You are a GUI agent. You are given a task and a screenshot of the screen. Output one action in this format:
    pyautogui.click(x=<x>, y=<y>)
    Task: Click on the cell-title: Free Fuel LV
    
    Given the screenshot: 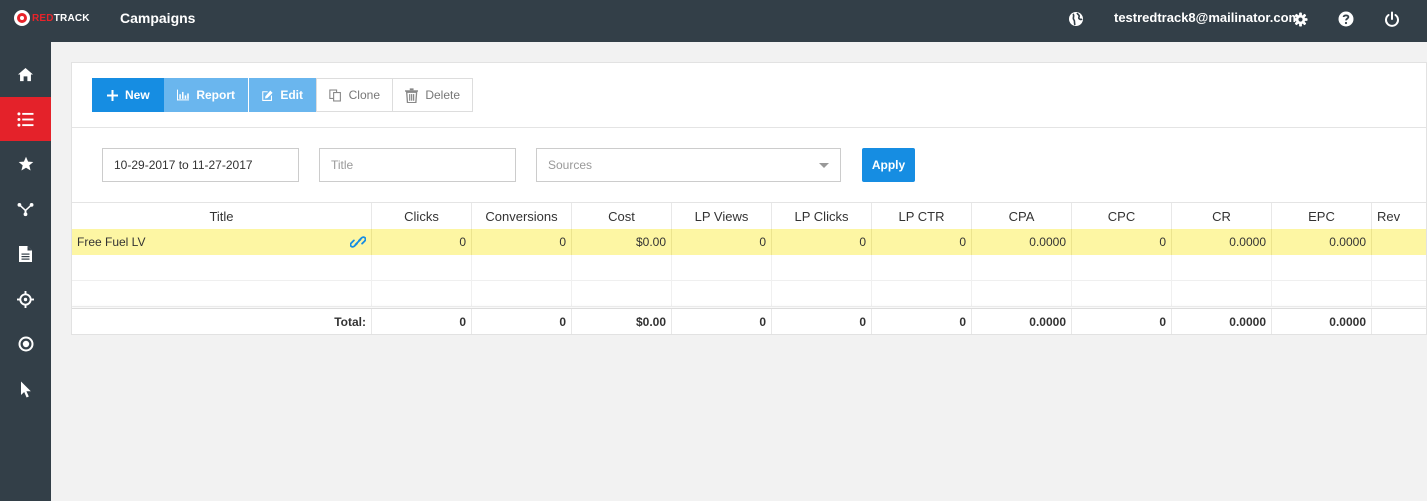 What is the action you would take?
    pyautogui.click(x=222, y=242)
    